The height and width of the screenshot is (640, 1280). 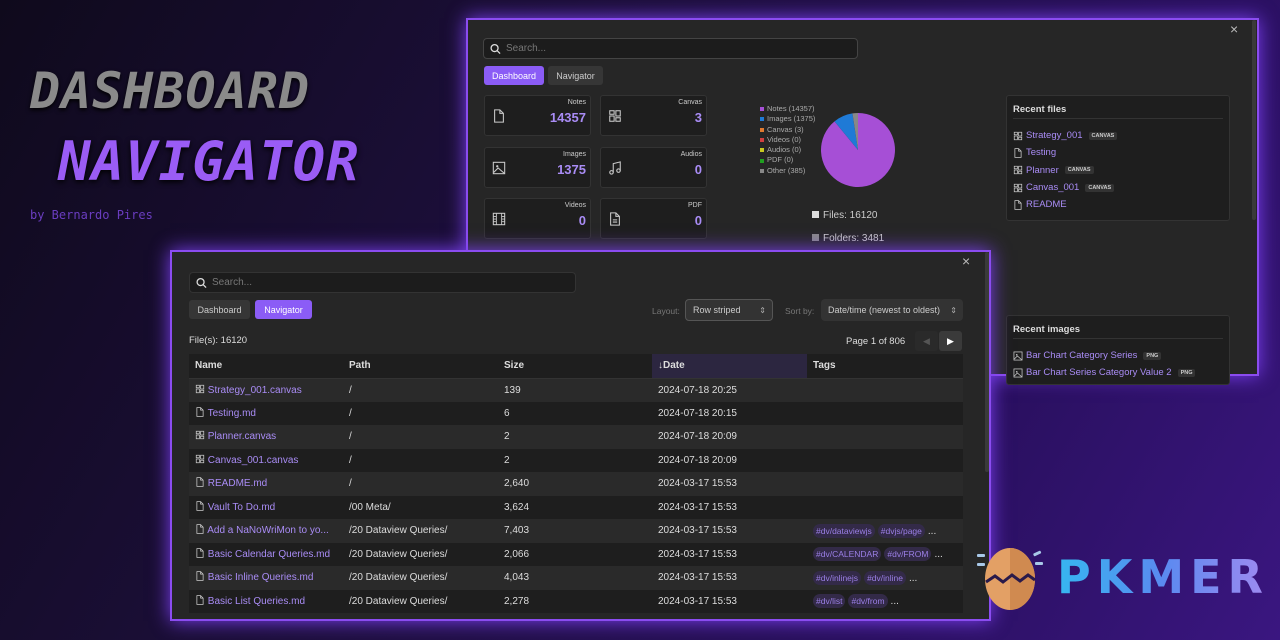 What do you see at coordinates (729, 366) in the screenshot?
I see `column-header-3: ↓Date` at bounding box center [729, 366].